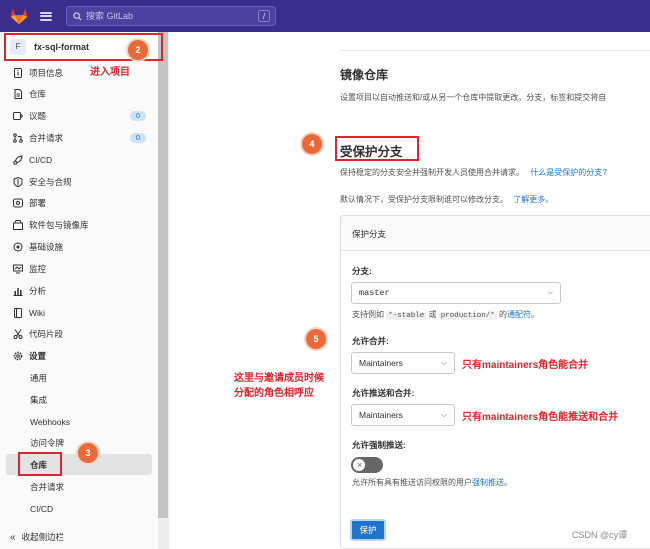 The width and height of the screenshot is (650, 549). Describe the element at coordinates (79, 399) in the screenshot. I see `settings-sub-integrations: 集成` at that location.